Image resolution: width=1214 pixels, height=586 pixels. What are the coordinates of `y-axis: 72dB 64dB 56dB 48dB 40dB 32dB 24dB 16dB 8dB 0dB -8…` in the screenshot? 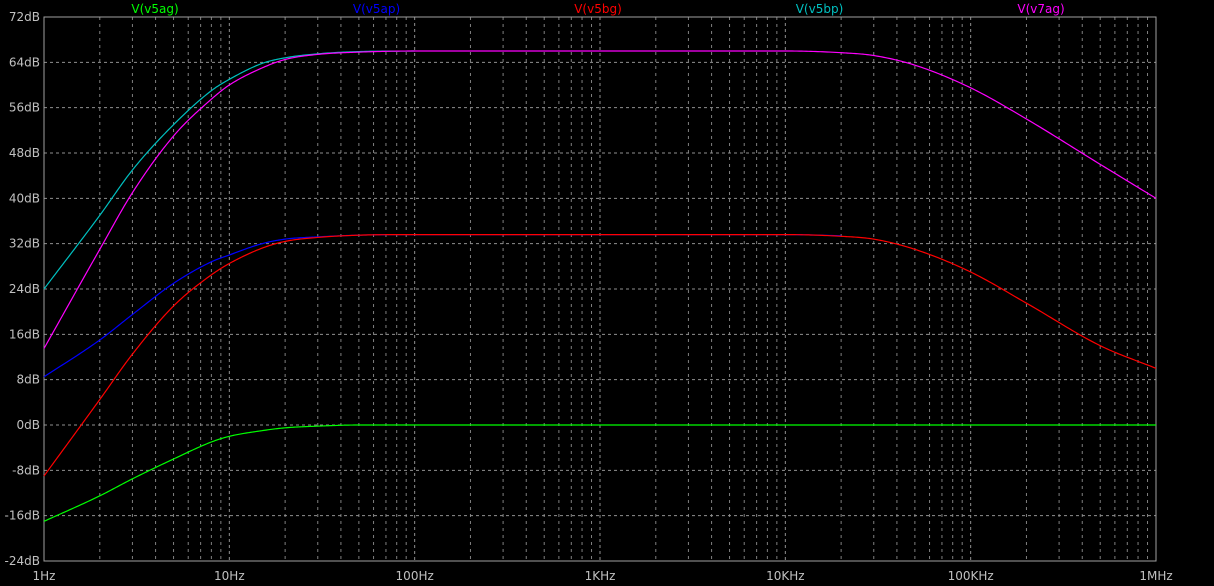 It's located at (22, 289).